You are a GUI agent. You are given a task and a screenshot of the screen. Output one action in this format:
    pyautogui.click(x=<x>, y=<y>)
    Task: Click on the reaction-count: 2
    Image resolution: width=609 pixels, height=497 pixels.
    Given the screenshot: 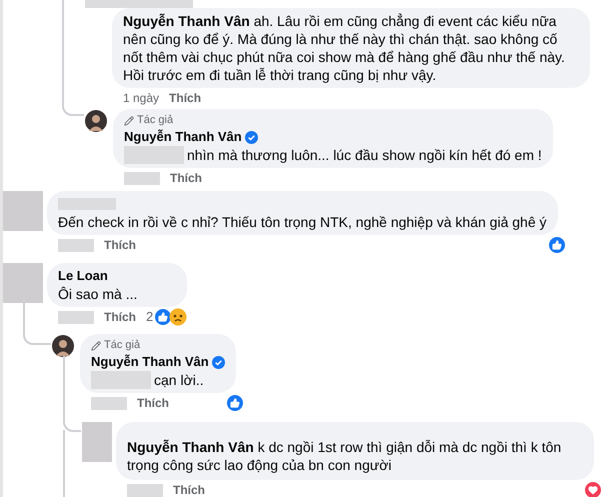 What is the action you would take?
    pyautogui.click(x=150, y=317)
    